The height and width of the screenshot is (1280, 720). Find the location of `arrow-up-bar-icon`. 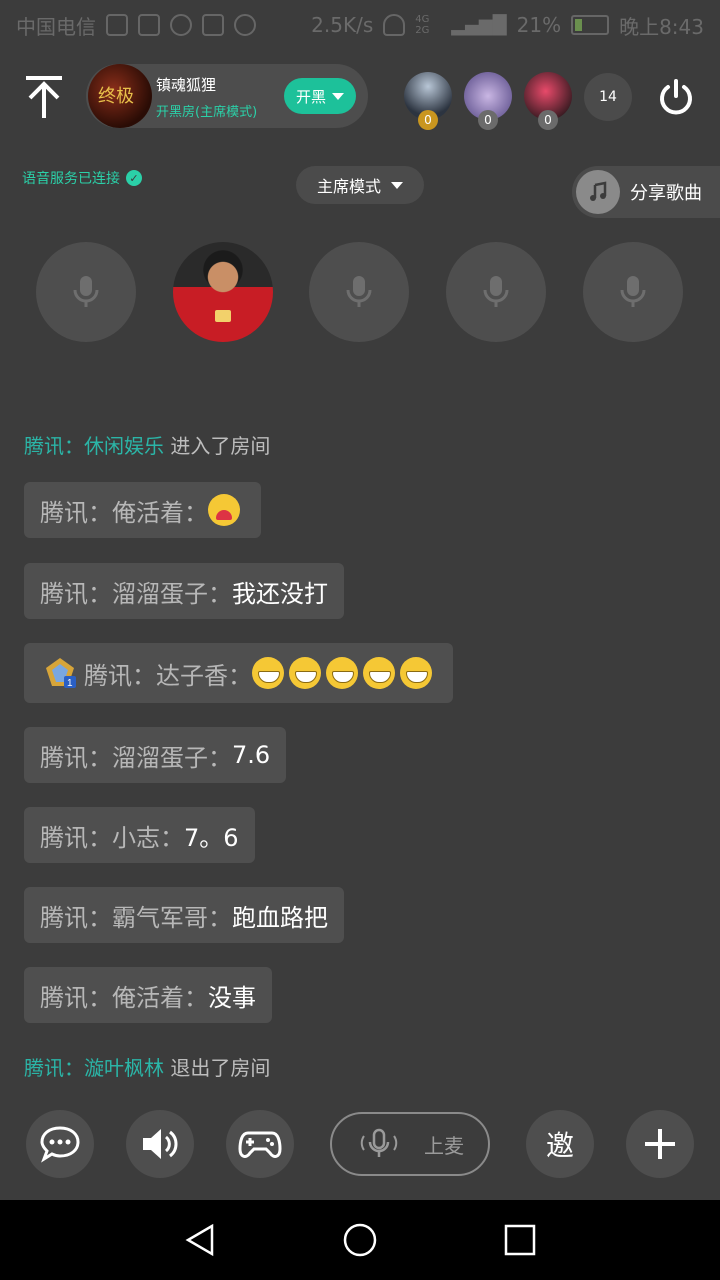

arrow-up-bar-icon is located at coordinates (44, 97).